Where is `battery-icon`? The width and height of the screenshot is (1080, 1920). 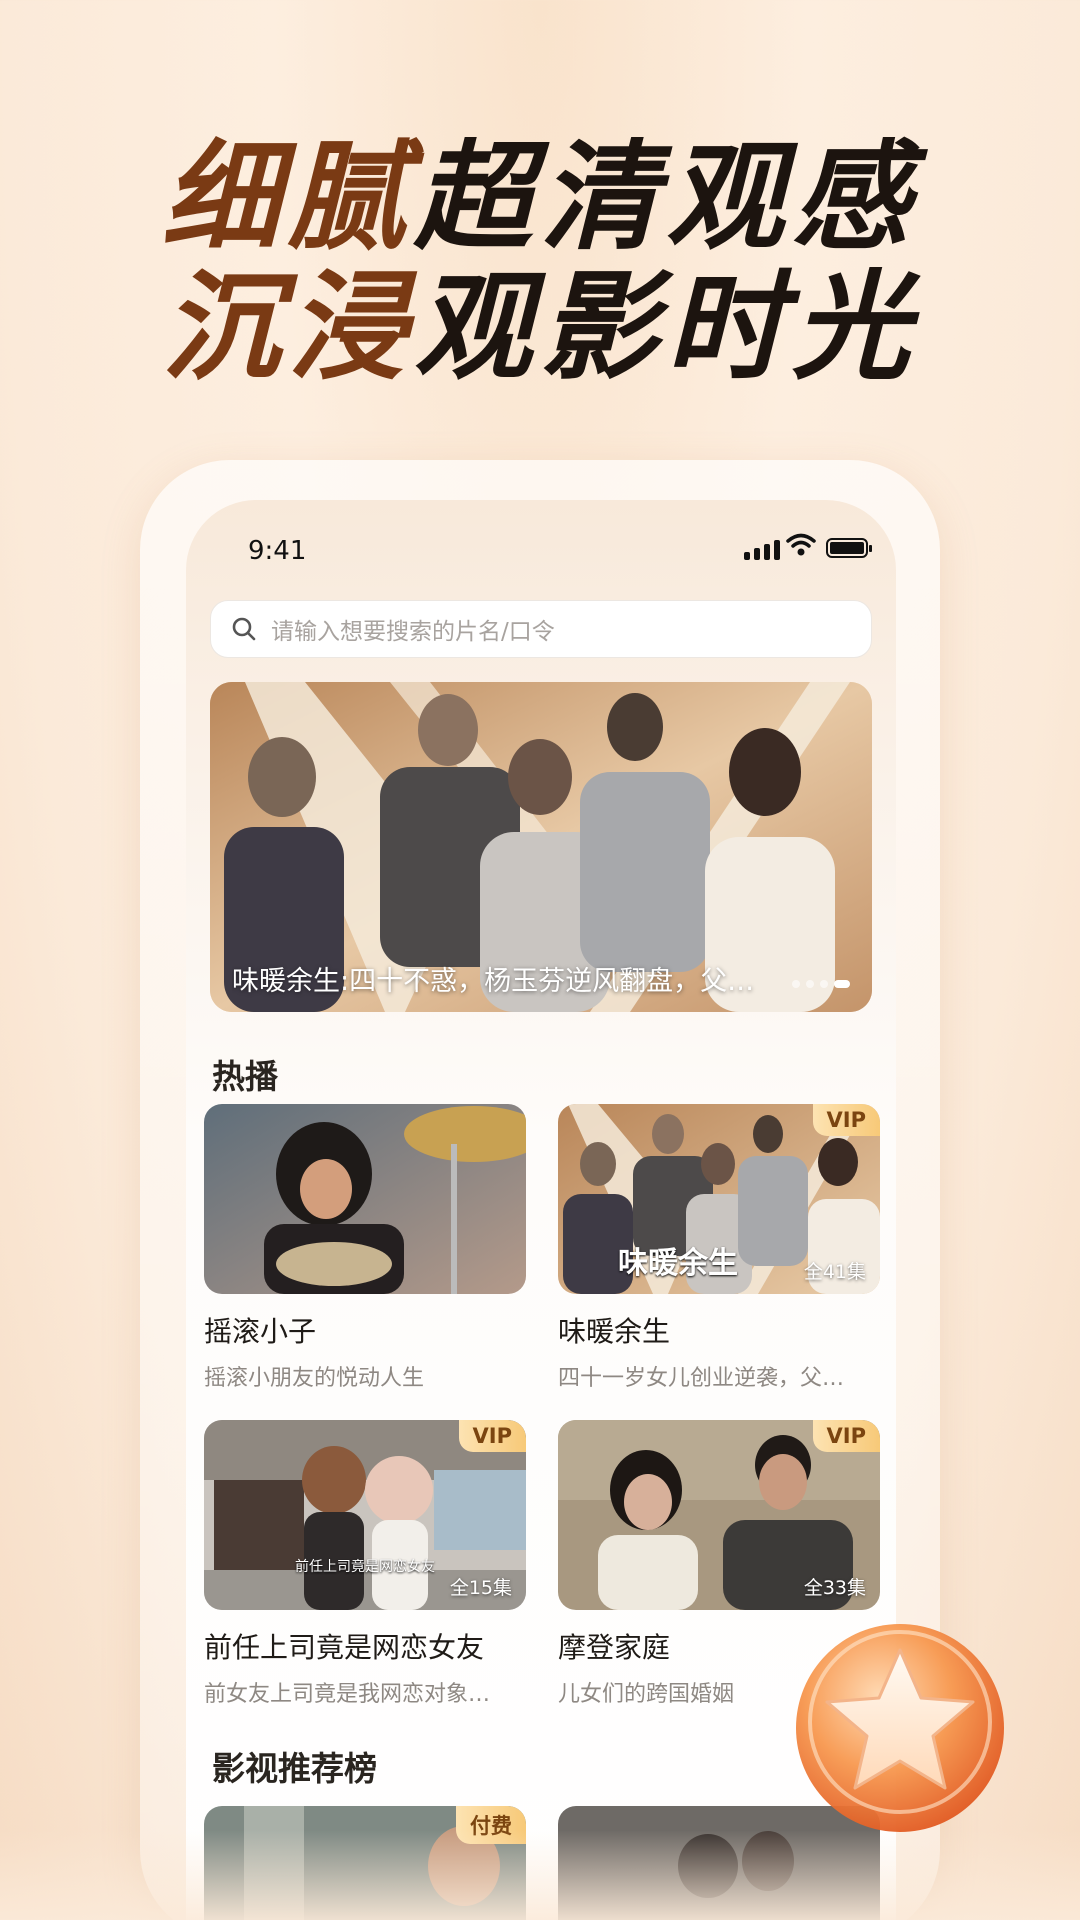
battery-icon is located at coordinates (849, 548).